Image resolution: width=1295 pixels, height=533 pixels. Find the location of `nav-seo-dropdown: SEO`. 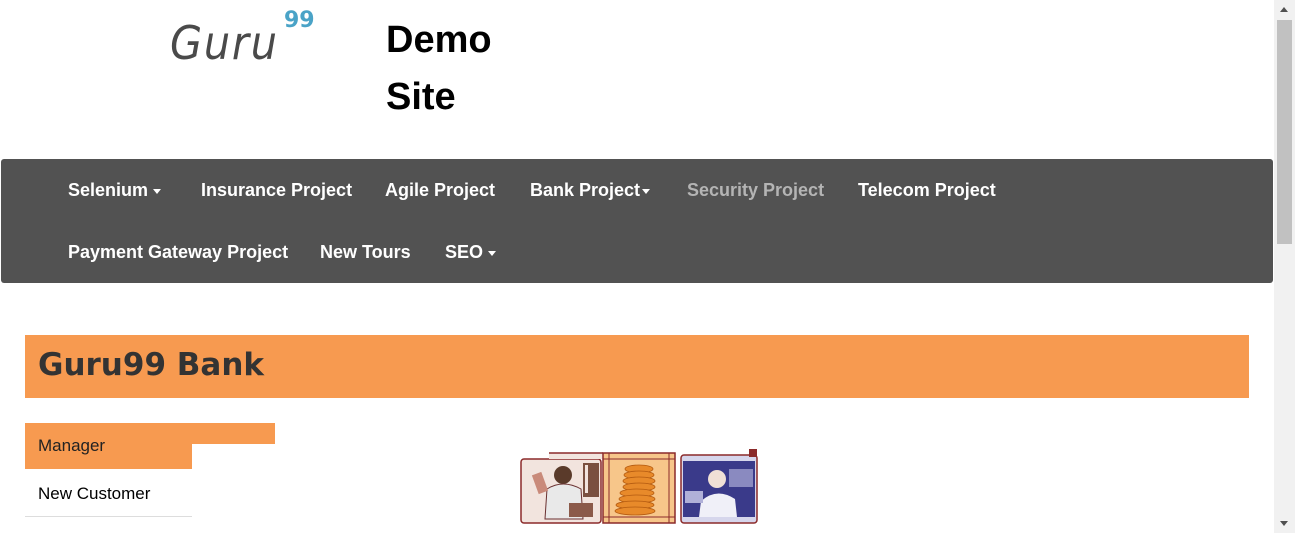

nav-seo-dropdown: SEO is located at coordinates (471, 252).